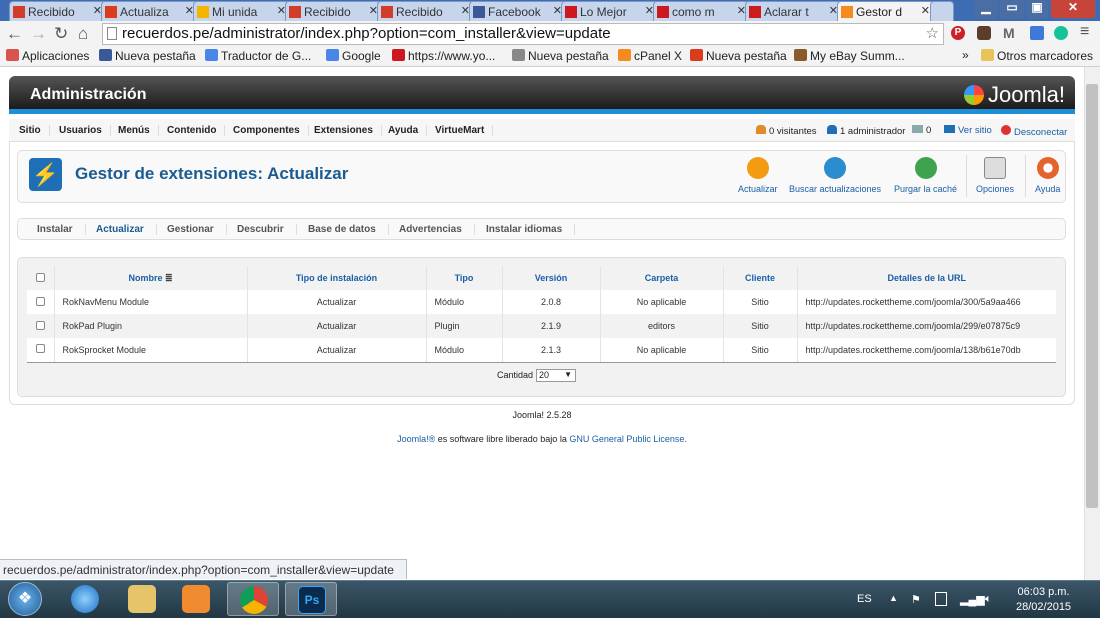  Describe the element at coordinates (995, 175) in the screenshot. I see `options-button: Opciones` at that location.